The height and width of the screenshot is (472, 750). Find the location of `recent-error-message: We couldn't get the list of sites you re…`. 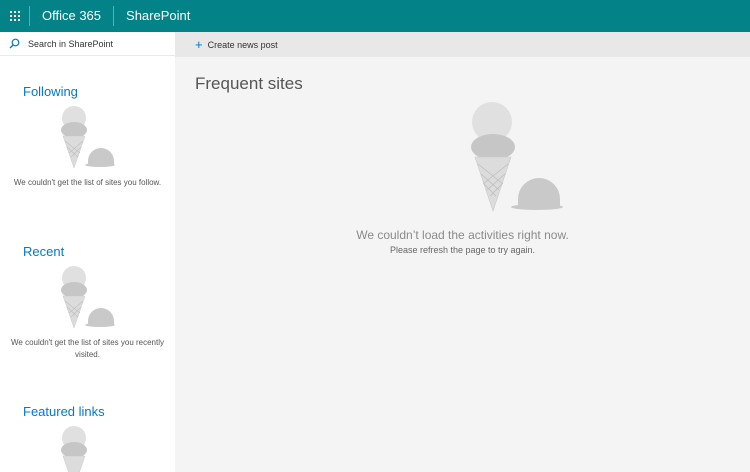

recent-error-message: We couldn't get the list of sites you re… is located at coordinates (87, 348).